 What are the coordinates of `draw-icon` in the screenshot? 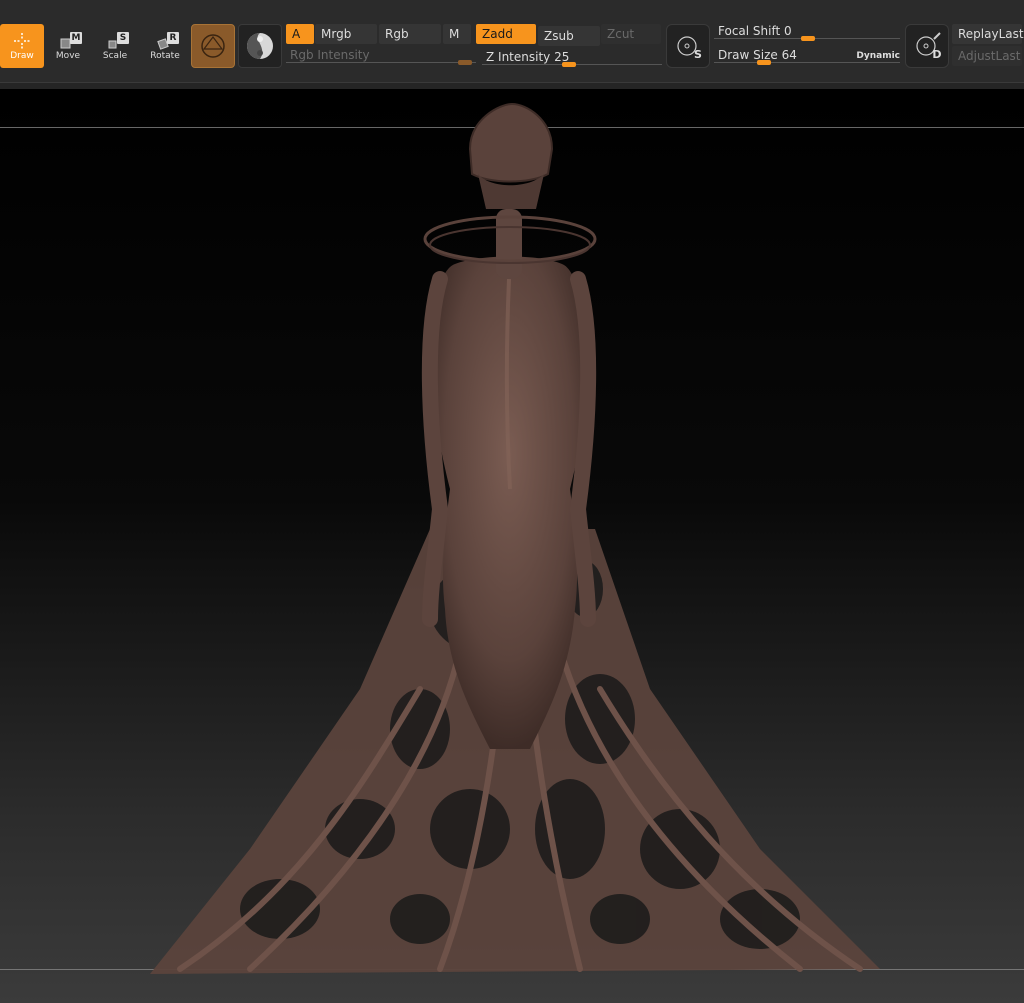 It's located at (22, 41).